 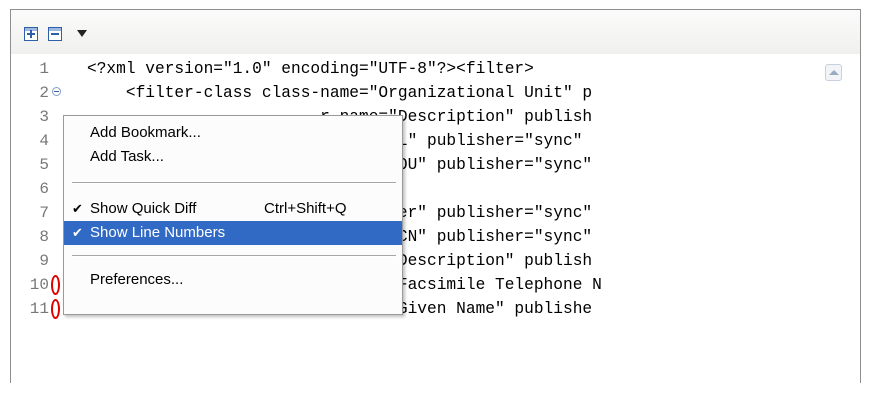 What do you see at coordinates (233, 233) in the screenshot?
I see `menu-item-show-line-numbers: ✔ Show Line Numbers` at bounding box center [233, 233].